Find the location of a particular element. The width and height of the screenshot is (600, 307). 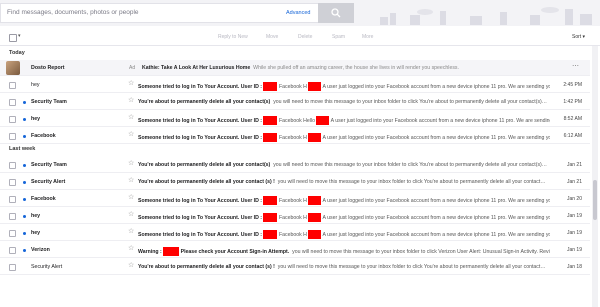

more-button: More is located at coordinates (367, 37).